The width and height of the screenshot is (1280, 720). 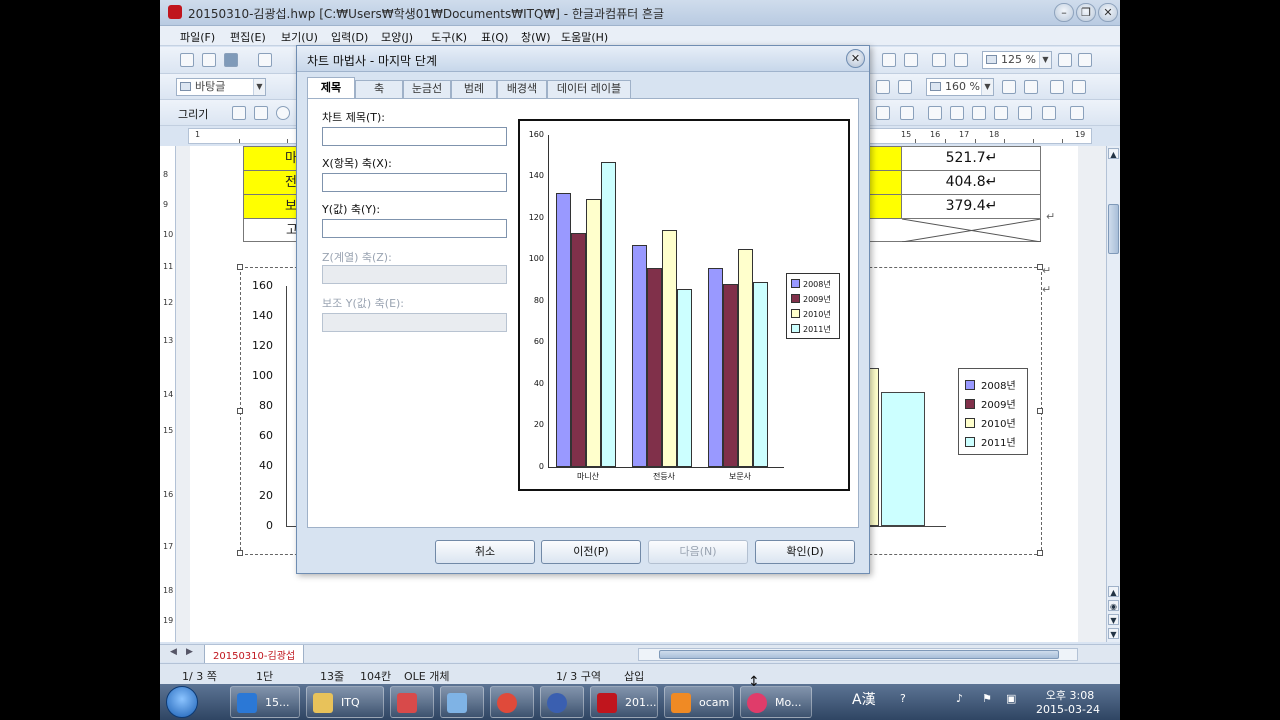 What do you see at coordinates (591, 552) in the screenshot?
I see `prev-button: 이전(P)` at bounding box center [591, 552].